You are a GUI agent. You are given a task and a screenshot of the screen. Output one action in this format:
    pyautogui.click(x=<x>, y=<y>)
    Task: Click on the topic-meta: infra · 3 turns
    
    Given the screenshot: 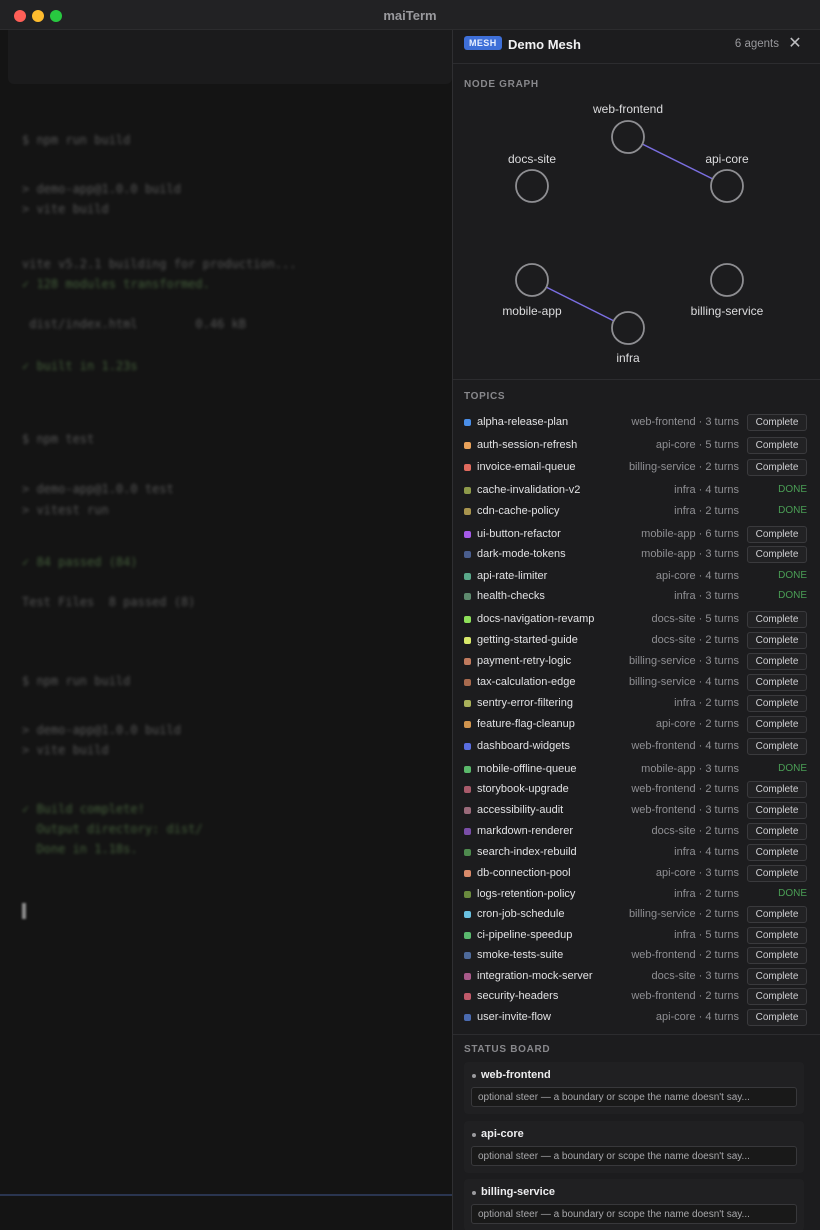 What is the action you would take?
    pyautogui.click(x=706, y=596)
    